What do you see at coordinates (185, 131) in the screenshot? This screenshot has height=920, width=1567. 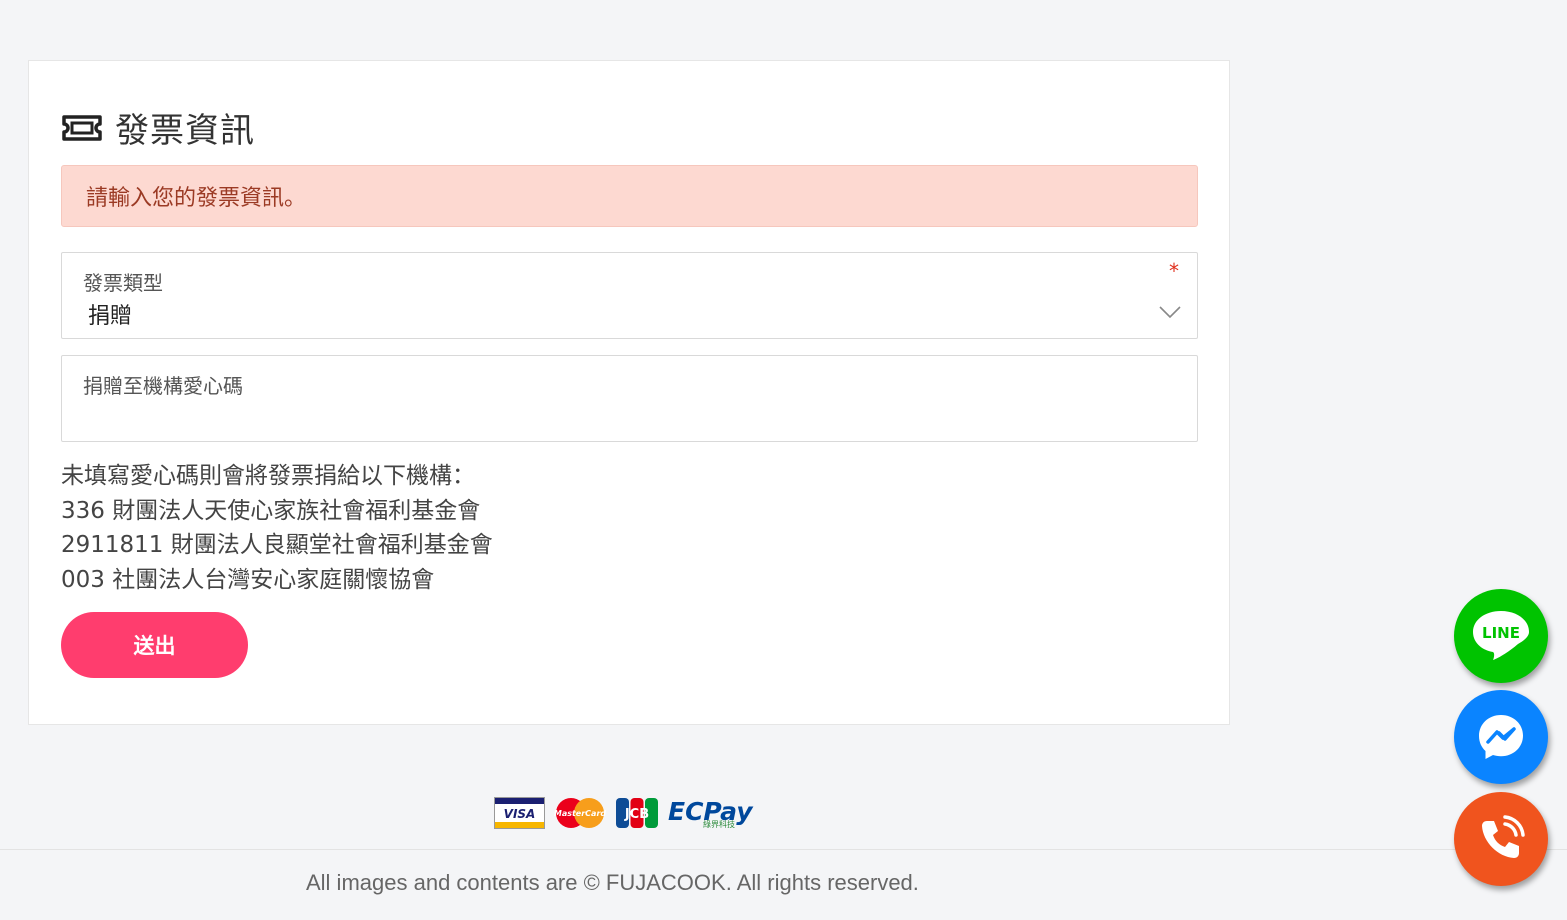 I see `page-title: 發票資訊` at bounding box center [185, 131].